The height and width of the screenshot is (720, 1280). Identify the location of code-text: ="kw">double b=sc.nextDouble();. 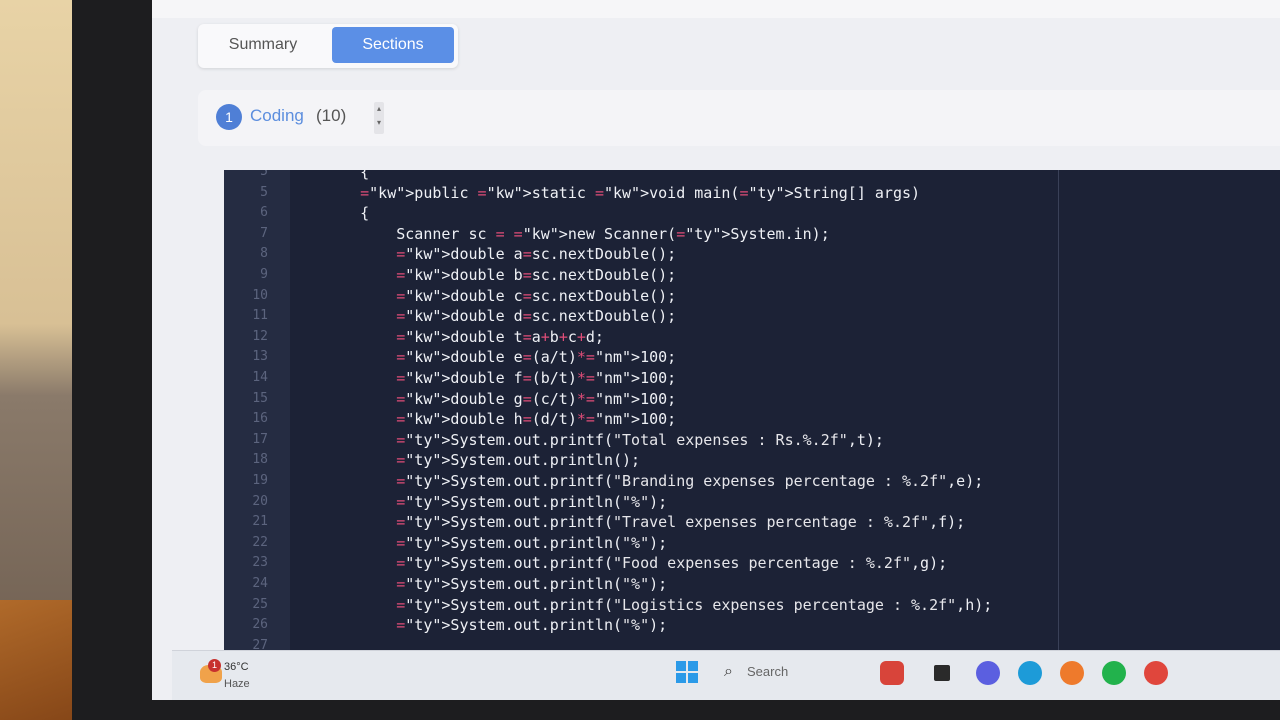
(500, 275).